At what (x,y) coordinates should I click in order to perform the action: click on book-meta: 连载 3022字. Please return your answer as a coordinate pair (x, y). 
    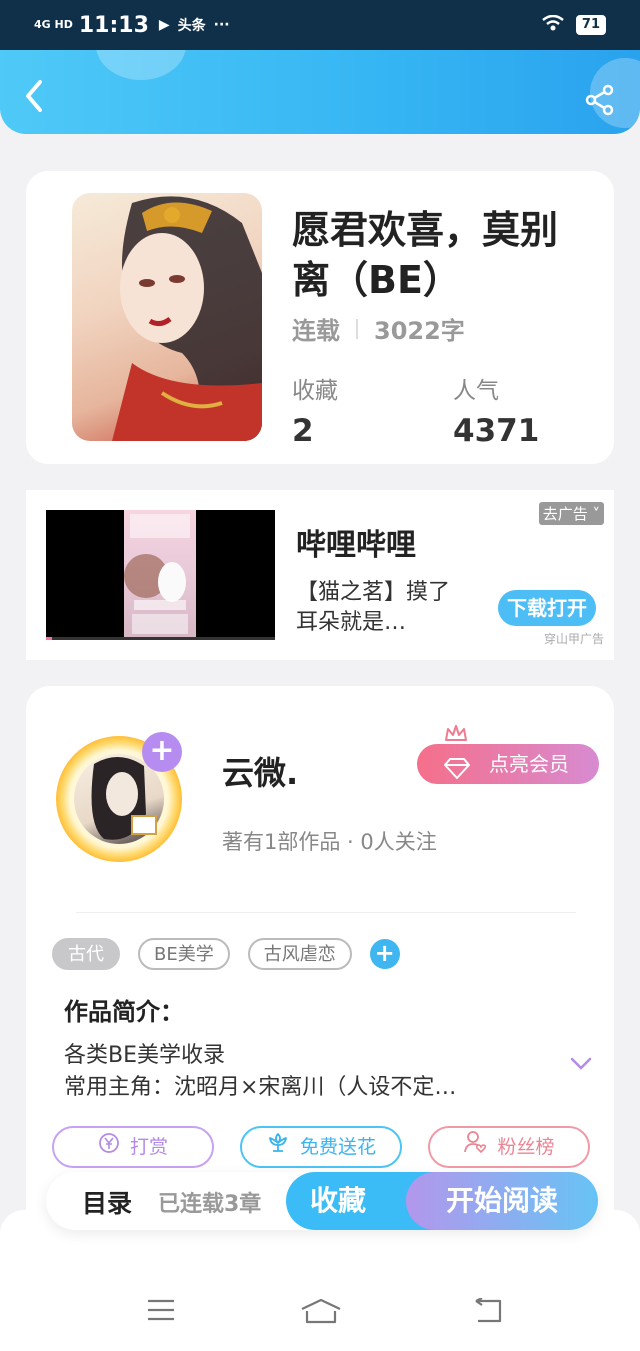
    Looking at the image, I should click on (378, 328).